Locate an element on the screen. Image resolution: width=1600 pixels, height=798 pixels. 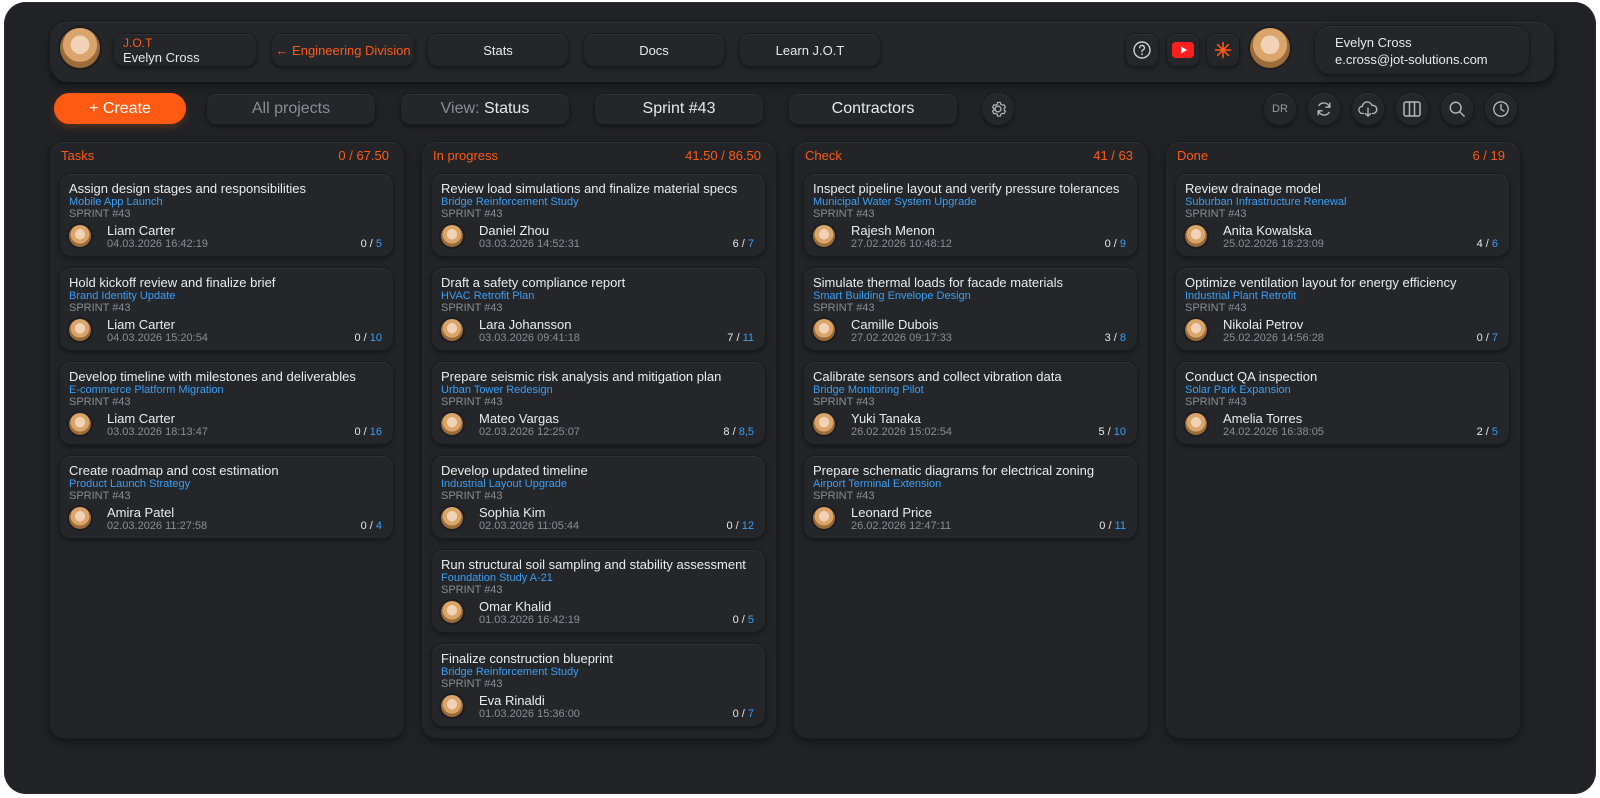
assignee-name: Omar Khalid is located at coordinates (515, 606).